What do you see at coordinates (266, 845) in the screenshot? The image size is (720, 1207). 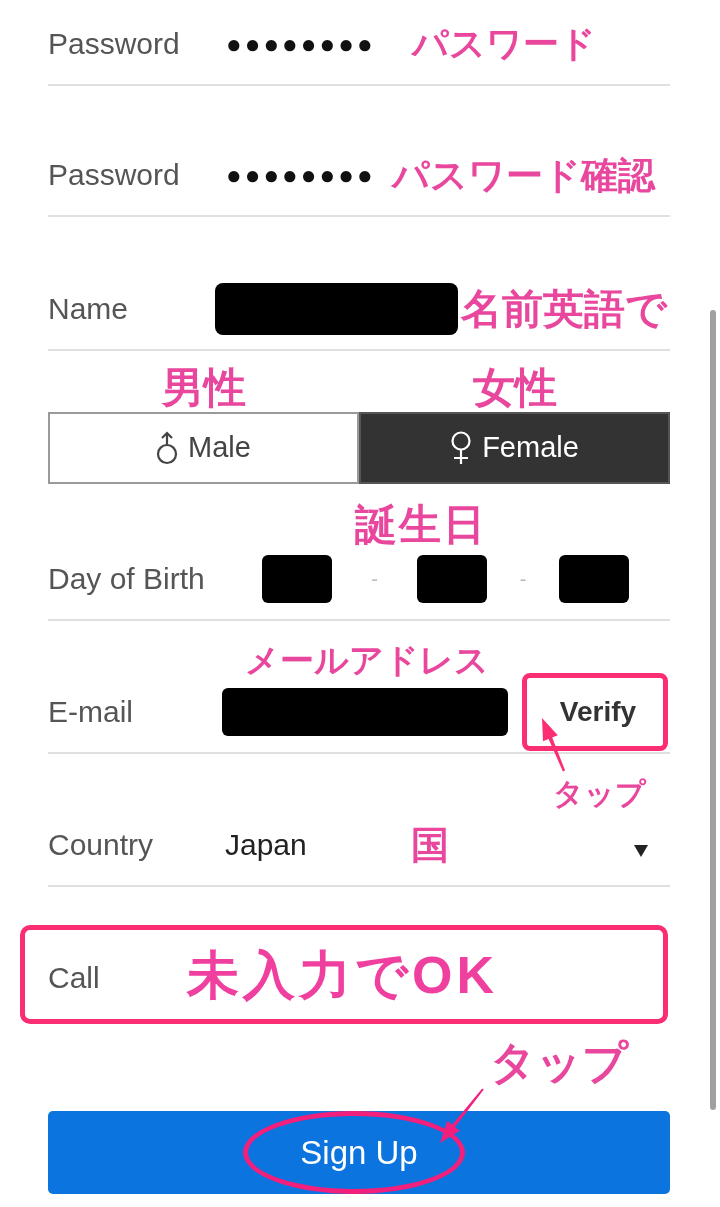 I see `country-select: Japan` at bounding box center [266, 845].